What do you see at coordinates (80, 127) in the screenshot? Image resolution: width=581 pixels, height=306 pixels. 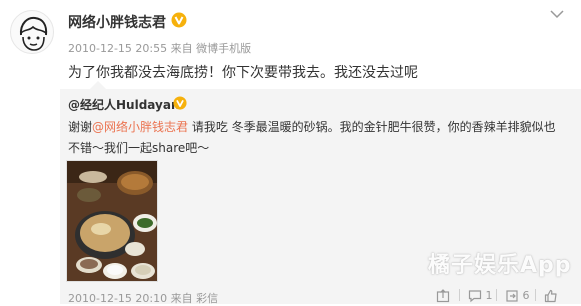 I see `repost-text-prefix: 谢谢` at bounding box center [80, 127].